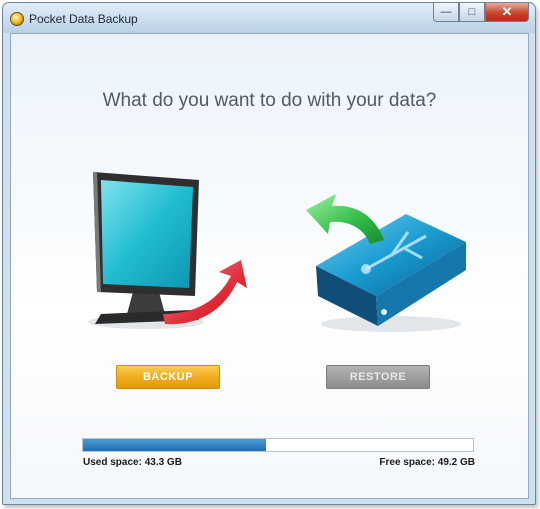 This screenshot has width=540, height=509. What do you see at coordinates (345, 219) in the screenshot?
I see `restore-arrow-icon` at bounding box center [345, 219].